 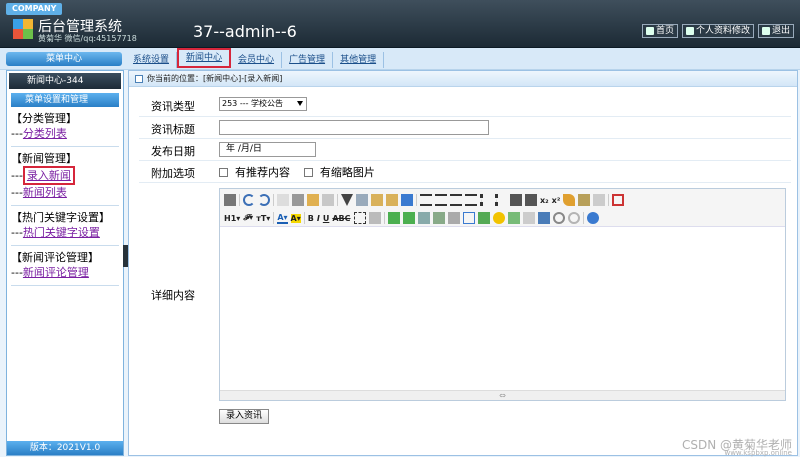 I want to click on title-label: 资讯标题, so click(x=173, y=129).